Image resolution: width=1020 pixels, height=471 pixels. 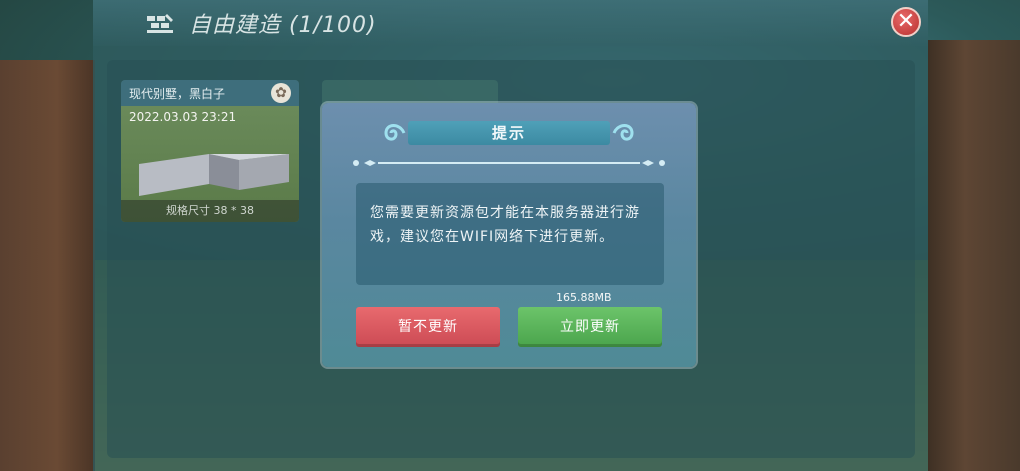 I want to click on dialog-title-bar: 提示, so click(x=509, y=133).